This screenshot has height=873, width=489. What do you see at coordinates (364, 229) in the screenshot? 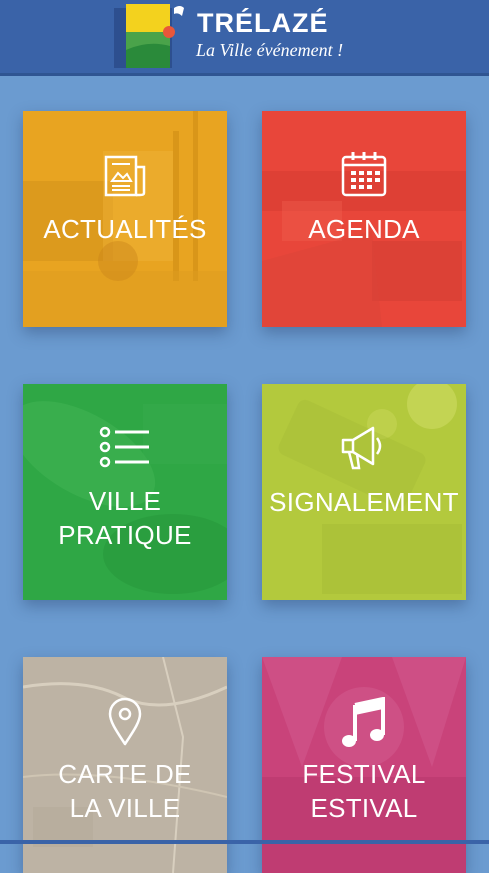
I see `tile-label: AGENDA` at bounding box center [364, 229].